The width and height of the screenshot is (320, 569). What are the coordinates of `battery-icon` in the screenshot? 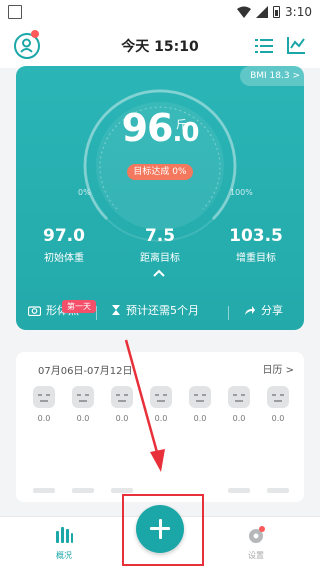 It's located at (277, 12).